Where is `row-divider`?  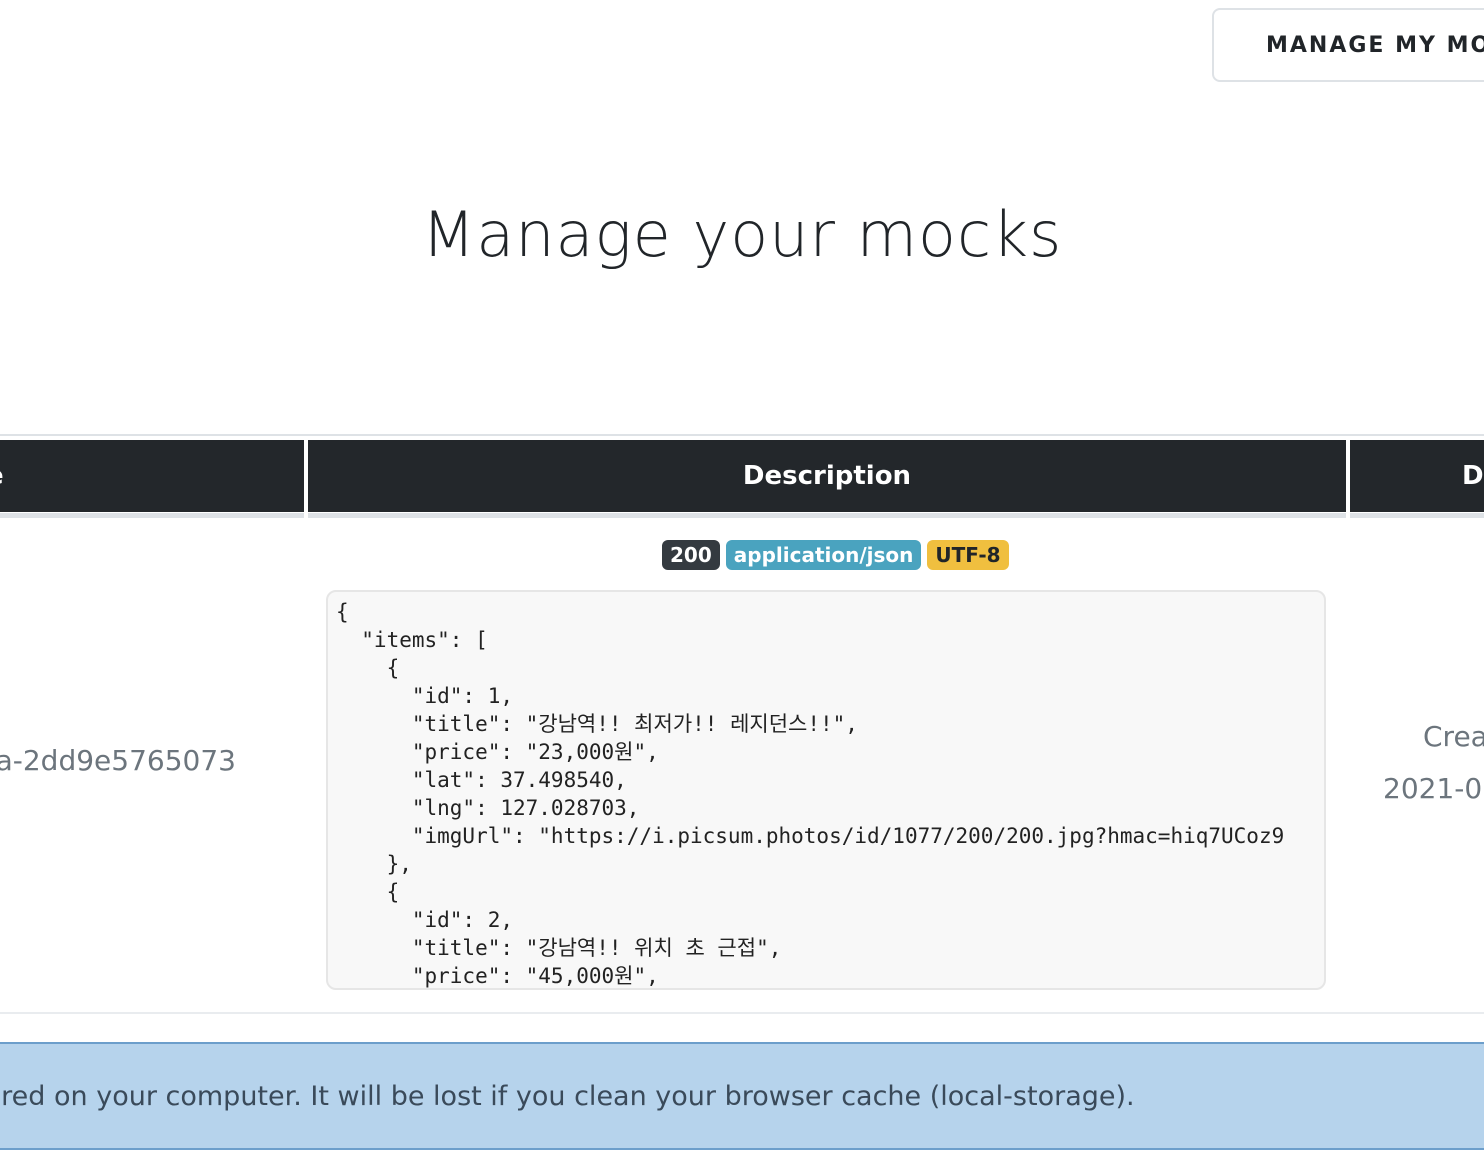 row-divider is located at coordinates (742, 1013).